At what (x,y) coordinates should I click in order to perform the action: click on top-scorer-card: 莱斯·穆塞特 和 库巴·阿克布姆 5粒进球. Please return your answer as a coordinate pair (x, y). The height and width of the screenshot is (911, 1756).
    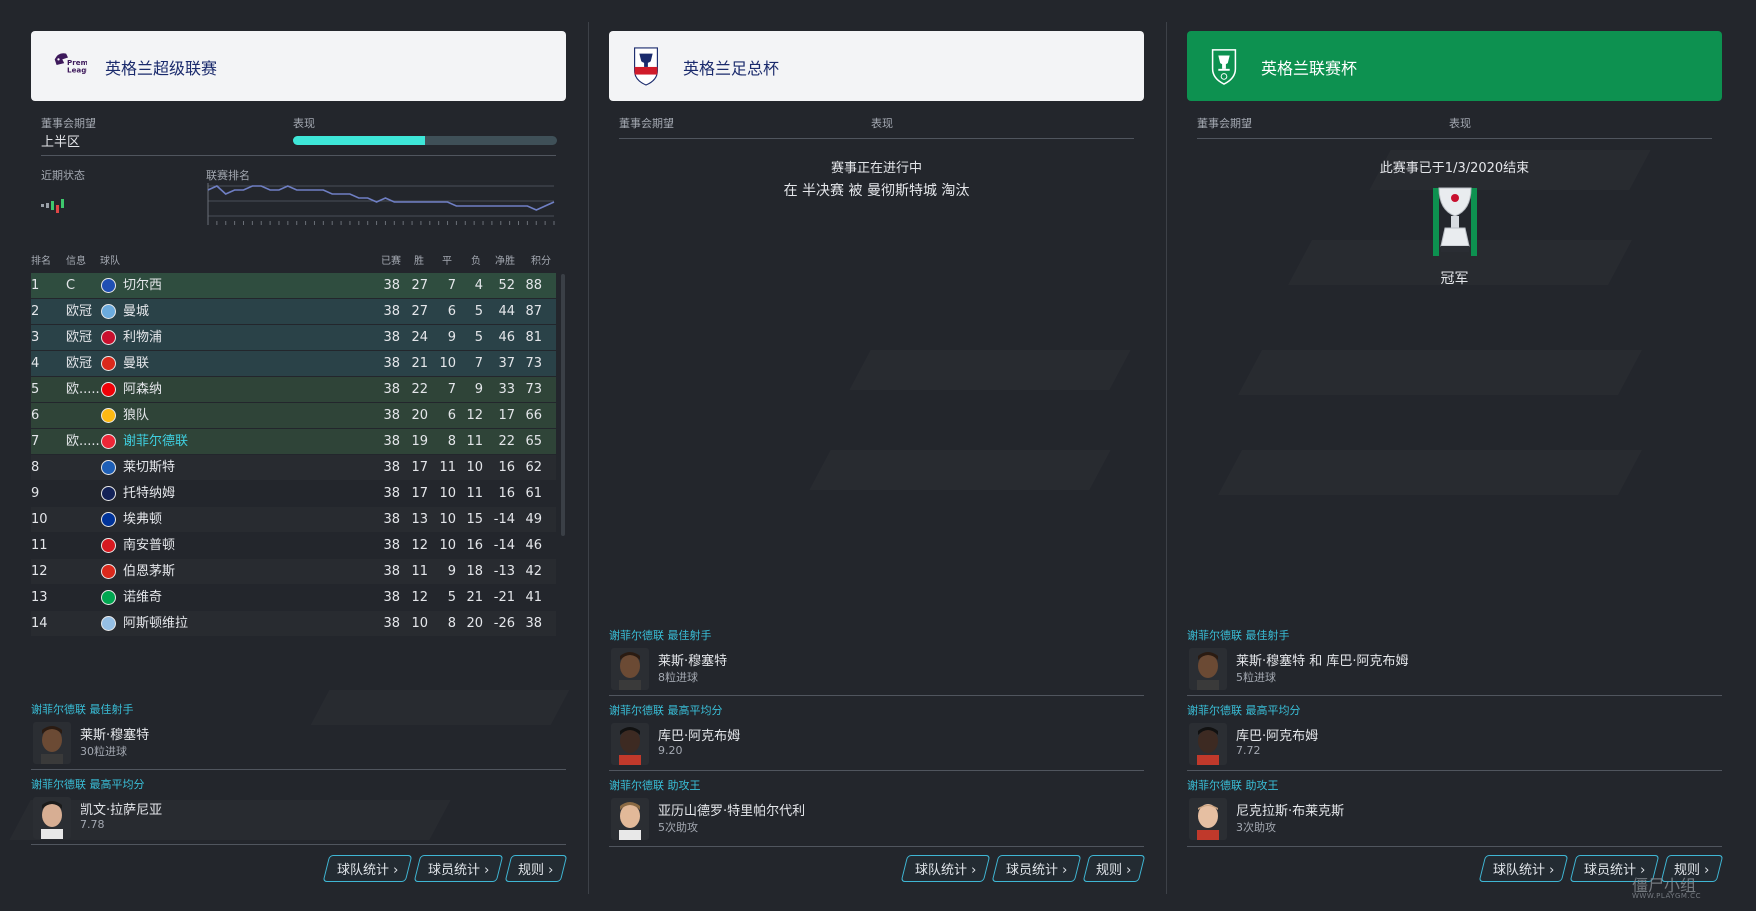
    Looking at the image, I should click on (1454, 669).